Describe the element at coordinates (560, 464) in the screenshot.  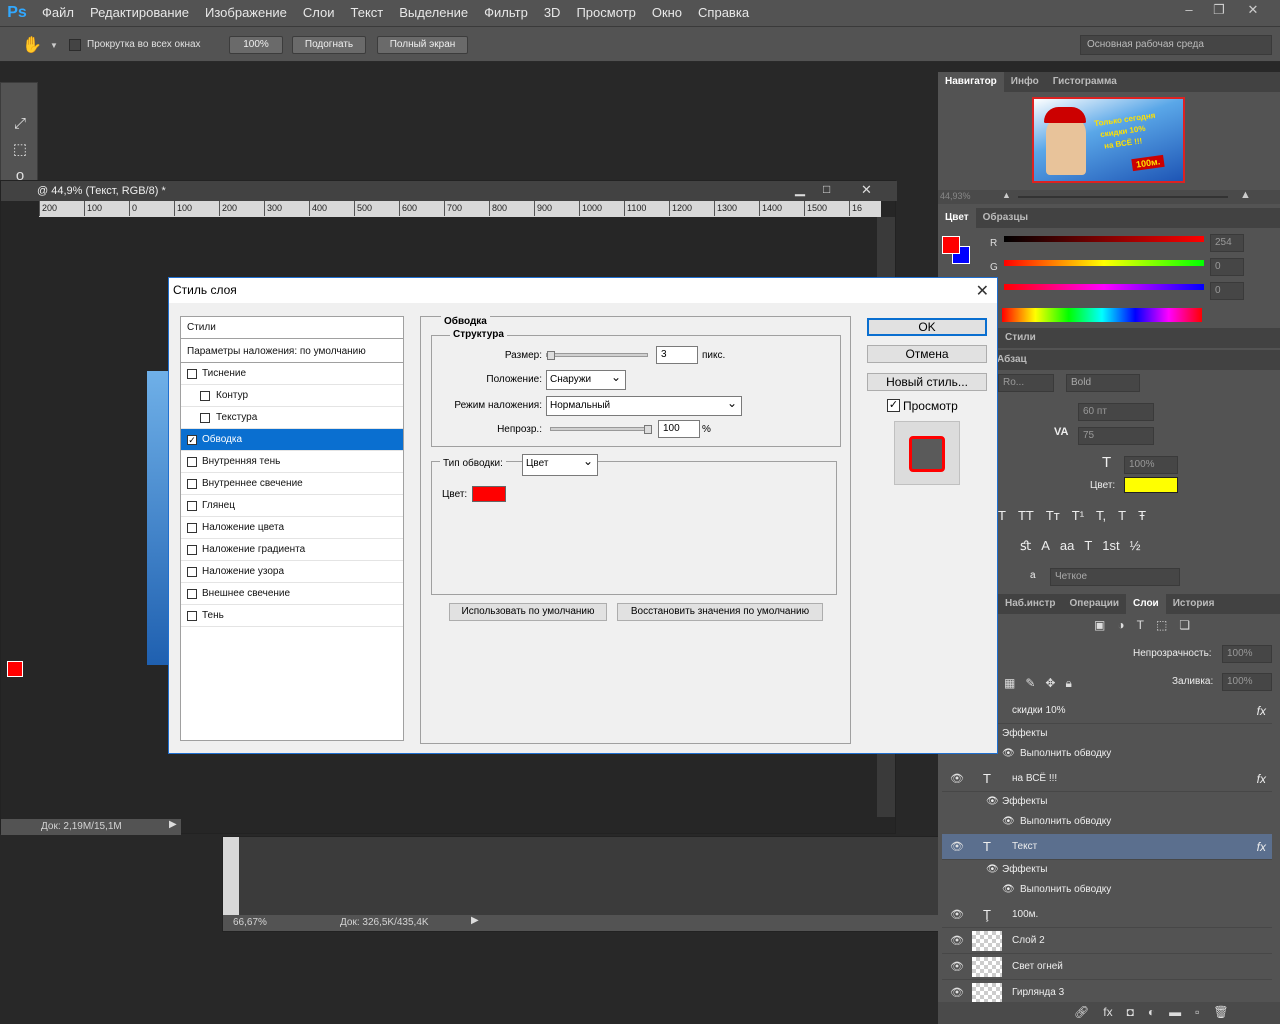
I see `fill-type-select: Цвет` at that location.